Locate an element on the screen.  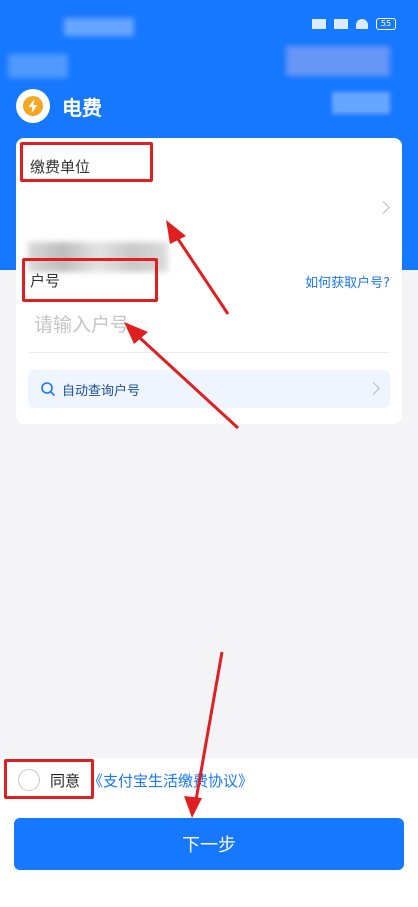
signal2-icon is located at coordinates (341, 24).